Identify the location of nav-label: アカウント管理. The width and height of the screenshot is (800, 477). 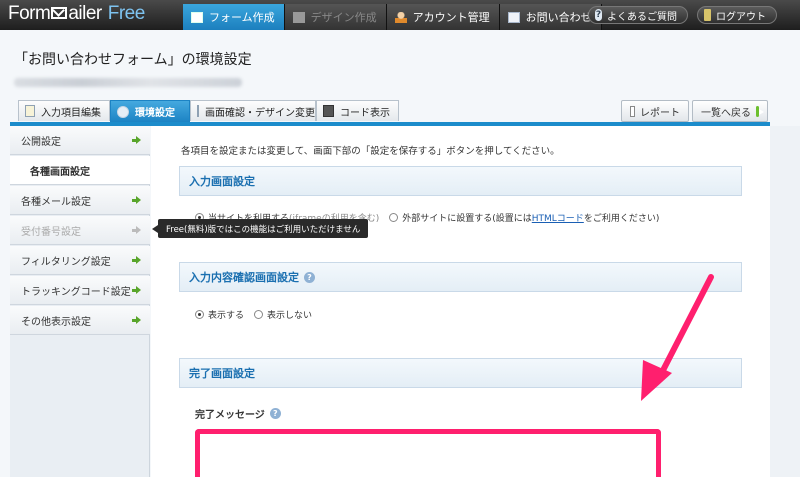
(451, 17).